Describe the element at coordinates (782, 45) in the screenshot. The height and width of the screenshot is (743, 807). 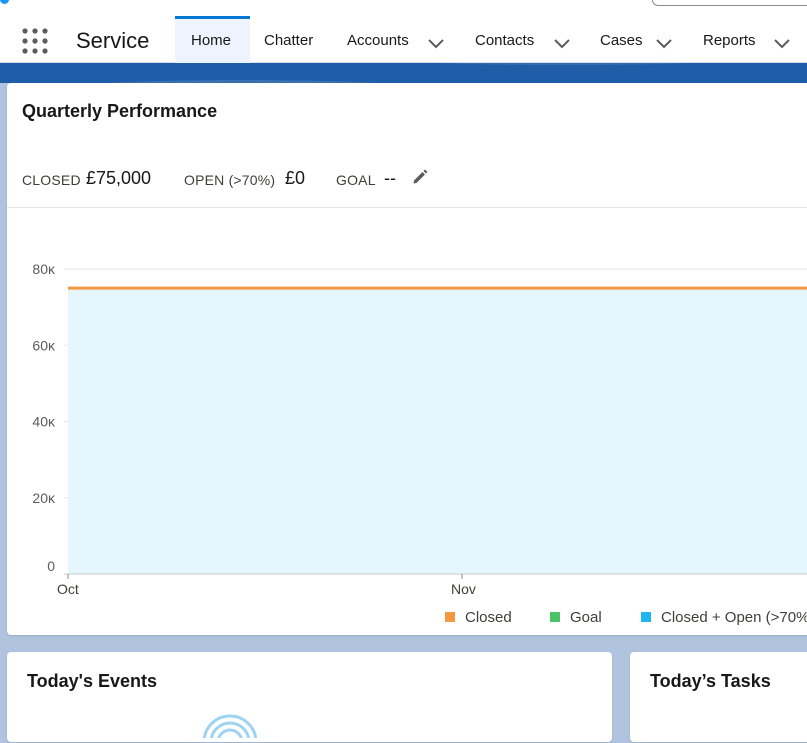
I see `reports-menu-chevron-down-icon` at that location.